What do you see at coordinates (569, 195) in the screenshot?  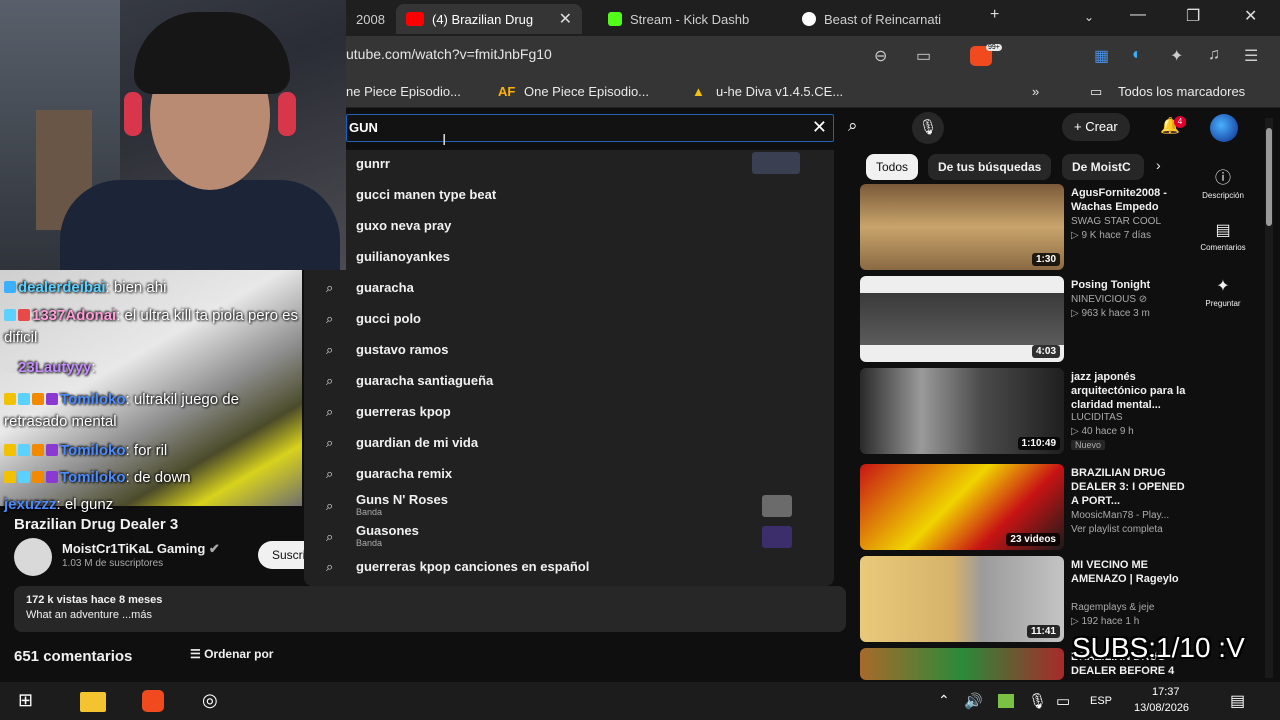 I see `suggestion-item: gucci manen type beat` at bounding box center [569, 195].